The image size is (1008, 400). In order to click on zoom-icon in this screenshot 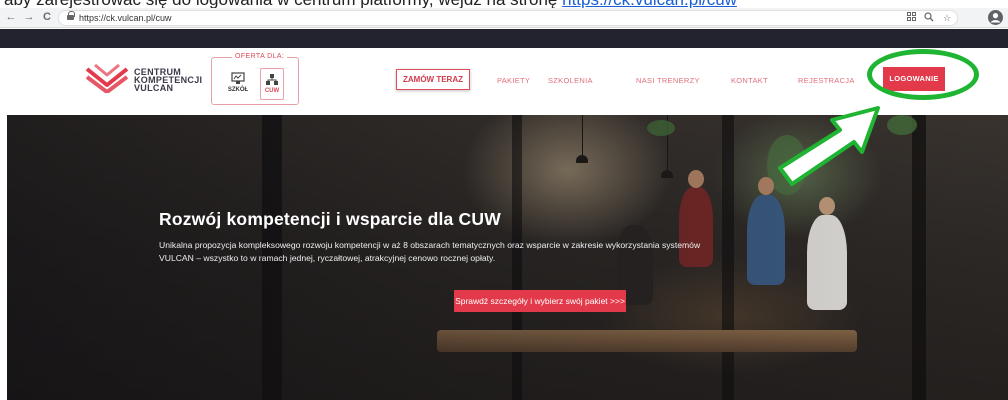, I will do `click(929, 18)`.